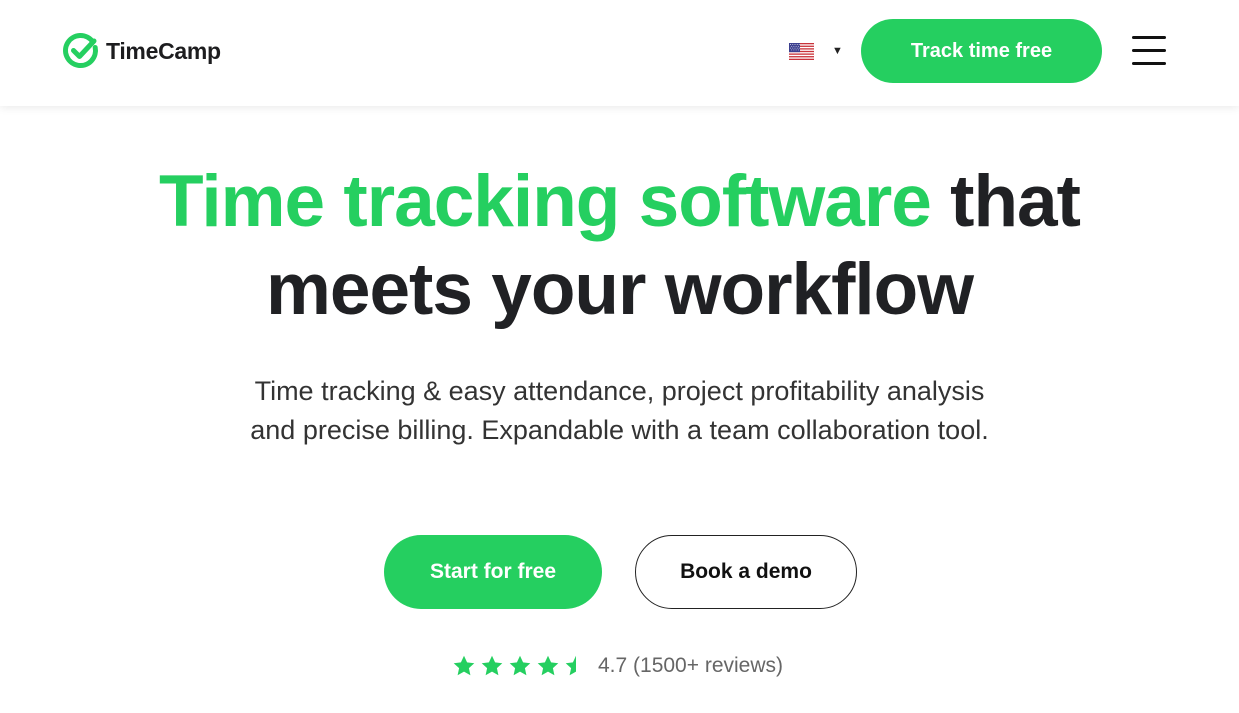 The width and height of the screenshot is (1239, 713). I want to click on timecamp-check-icon, so click(80, 50).